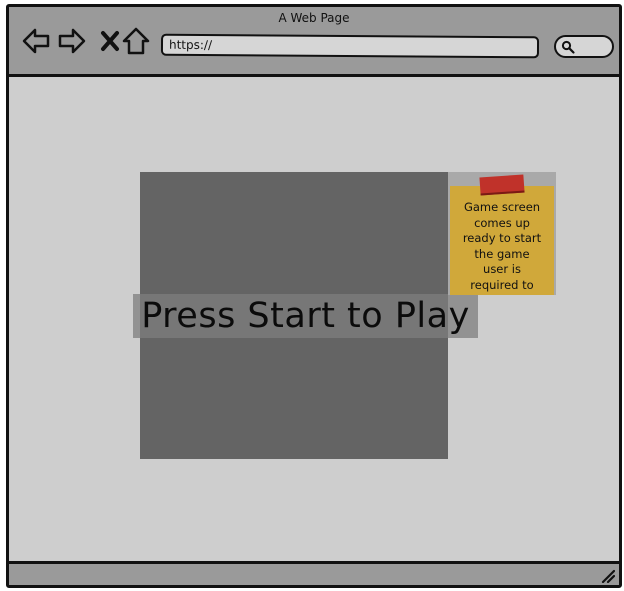 This screenshot has height=591, width=624. What do you see at coordinates (190, 45) in the screenshot?
I see `address-input: https://` at bounding box center [190, 45].